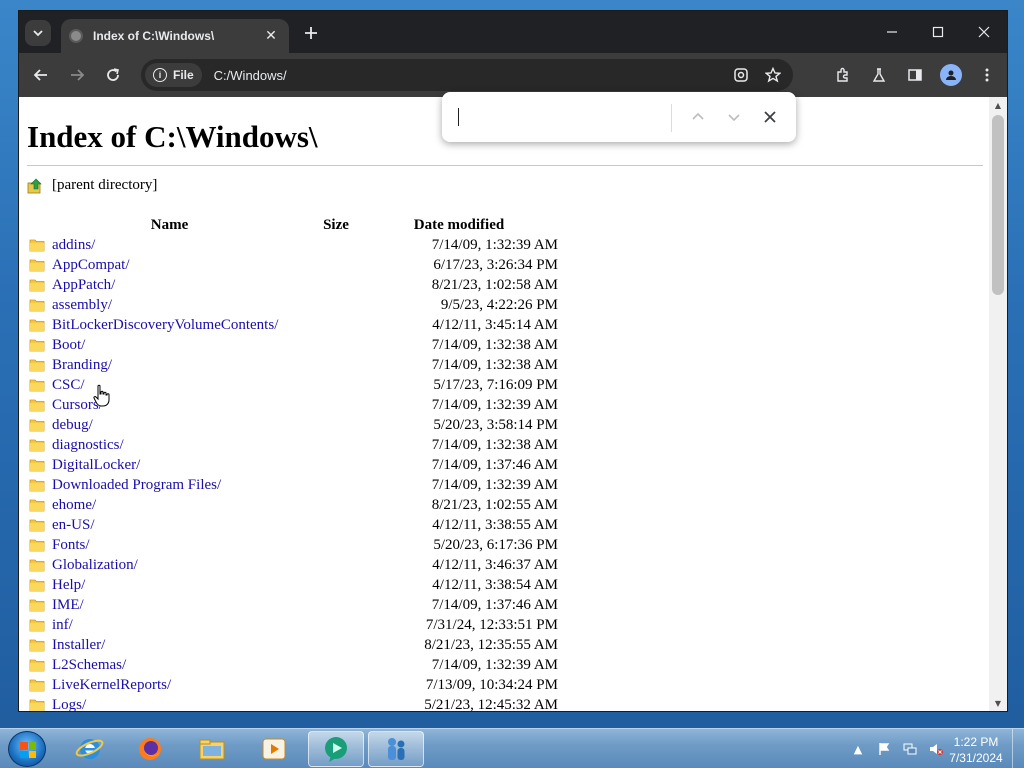 The width and height of the screenshot is (1024, 768). I want to click on show-hidden-icons-icon: ▲, so click(858, 749).